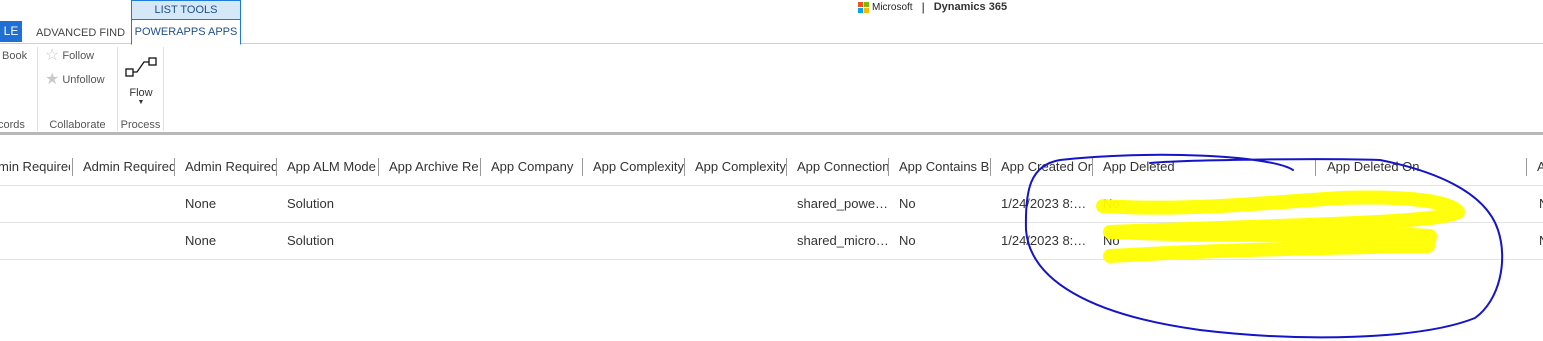 Image resolution: width=1543 pixels, height=341 pixels. What do you see at coordinates (141, 103) in the screenshot?
I see `chevron-down-icon: ▼` at bounding box center [141, 103].